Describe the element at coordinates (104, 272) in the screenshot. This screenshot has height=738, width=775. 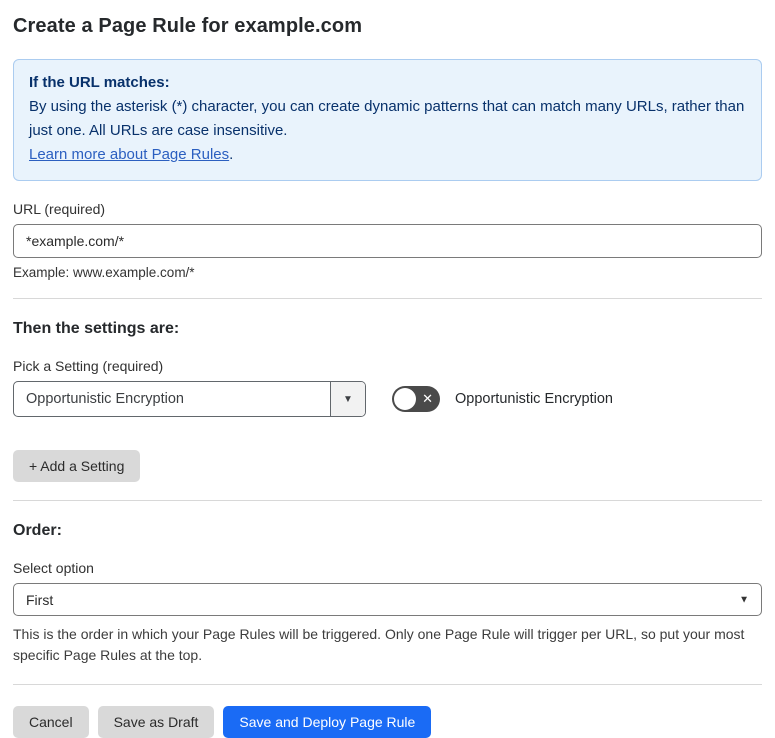
I see `url-example-helper: Example: www.example.com/*` at that location.